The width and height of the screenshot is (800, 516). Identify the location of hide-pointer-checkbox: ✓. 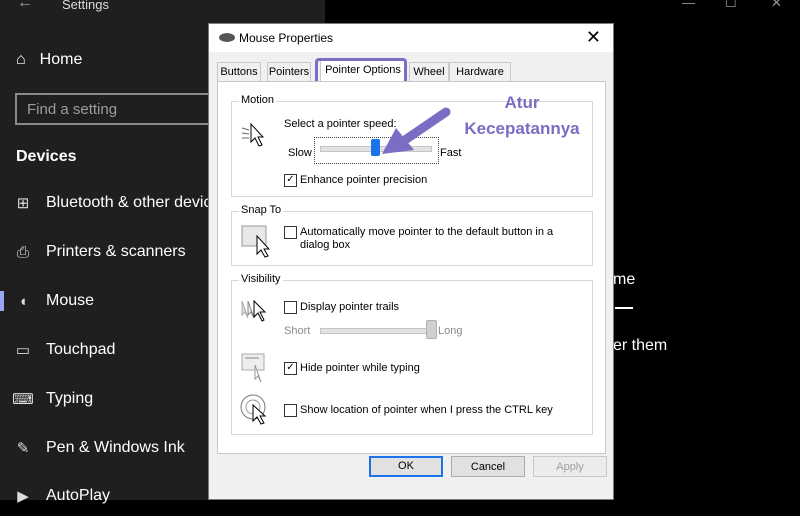
(290, 368).